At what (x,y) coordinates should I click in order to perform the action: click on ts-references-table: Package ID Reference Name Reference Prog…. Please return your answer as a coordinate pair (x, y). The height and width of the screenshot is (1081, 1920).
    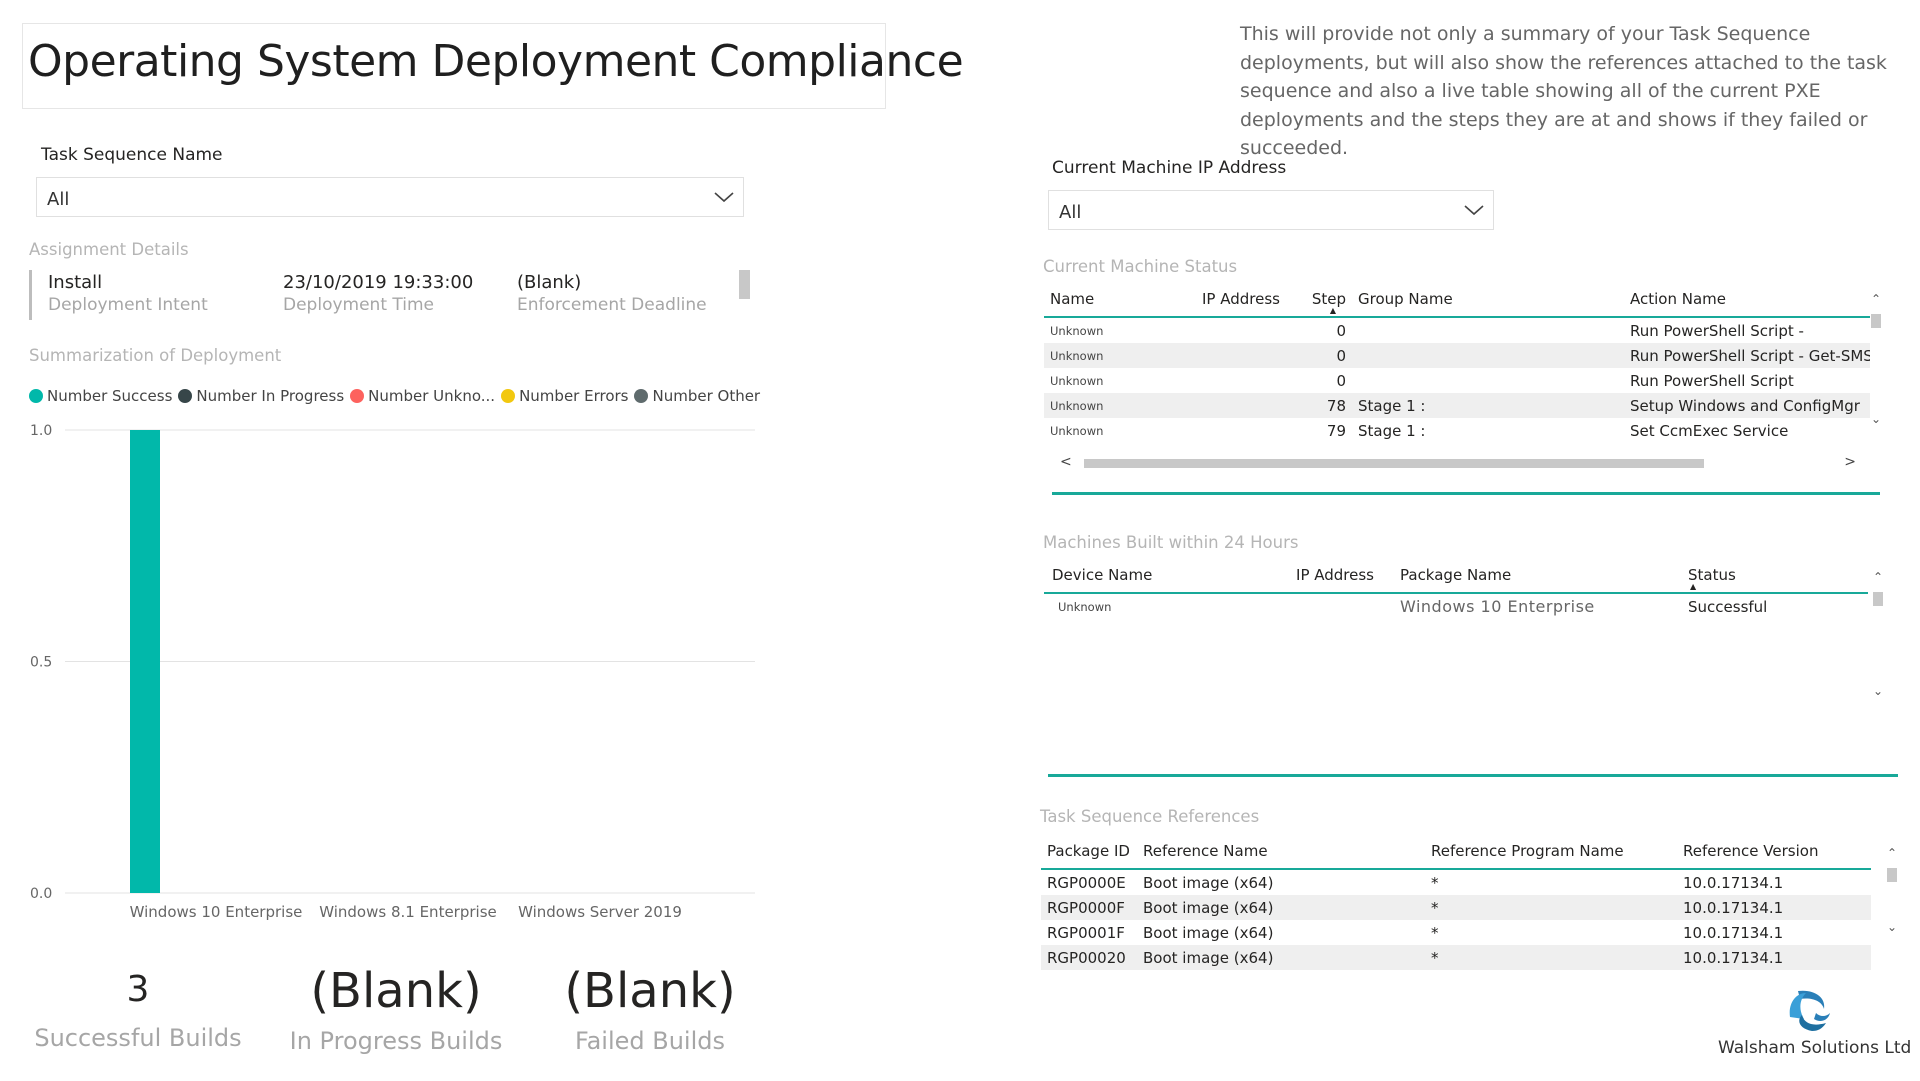
    Looking at the image, I should click on (1456, 902).